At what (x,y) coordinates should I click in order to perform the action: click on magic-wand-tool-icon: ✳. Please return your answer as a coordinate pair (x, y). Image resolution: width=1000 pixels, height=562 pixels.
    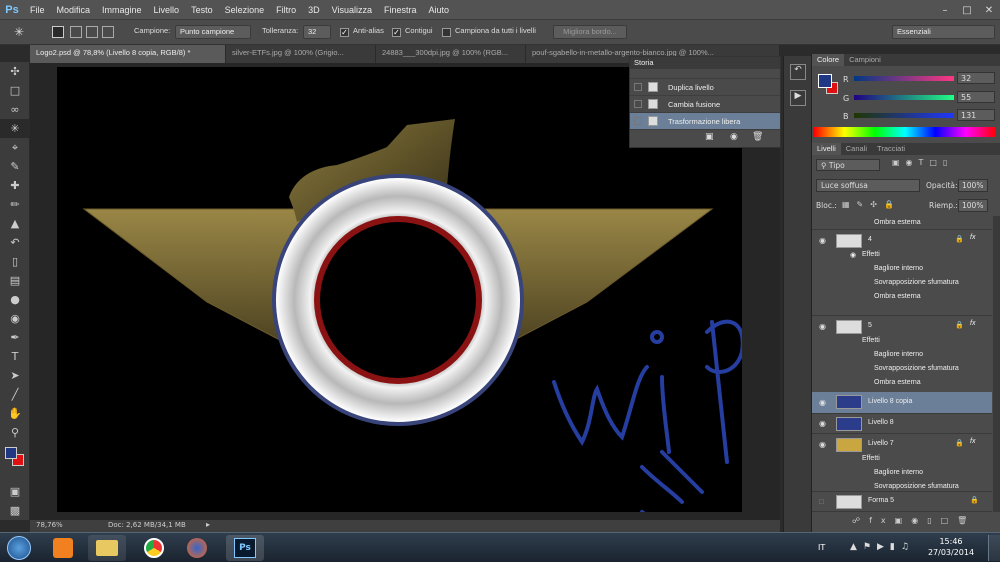
    Looking at the image, I should click on (15, 128).